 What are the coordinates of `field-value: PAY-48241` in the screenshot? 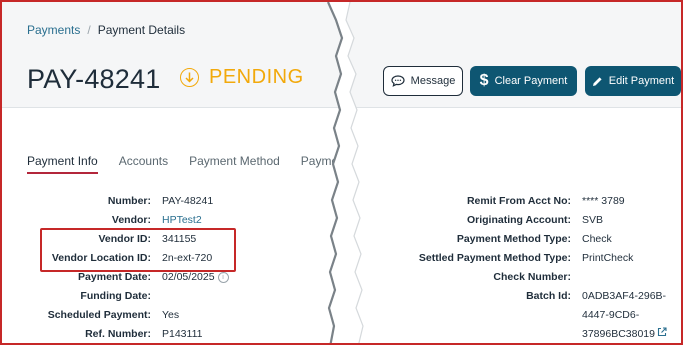 It's located at (188, 201).